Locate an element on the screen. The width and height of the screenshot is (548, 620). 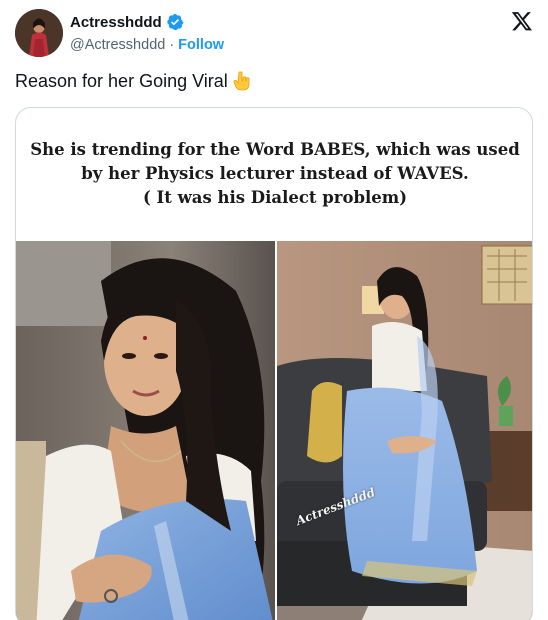
follow-button: Follow is located at coordinates (201, 45).